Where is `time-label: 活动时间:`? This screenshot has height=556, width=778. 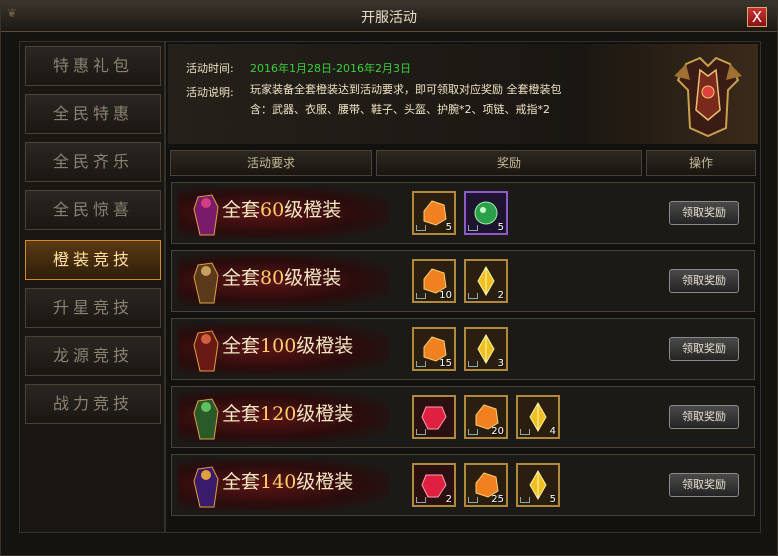
time-label: 活动时间: is located at coordinates (210, 68).